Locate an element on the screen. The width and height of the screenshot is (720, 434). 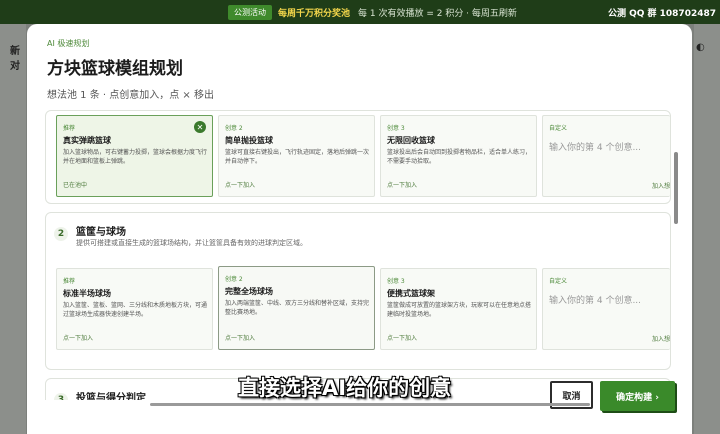
points-info: 每 1 次有效播放 = 2 积分 · 每周五刷新 is located at coordinates (437, 13).